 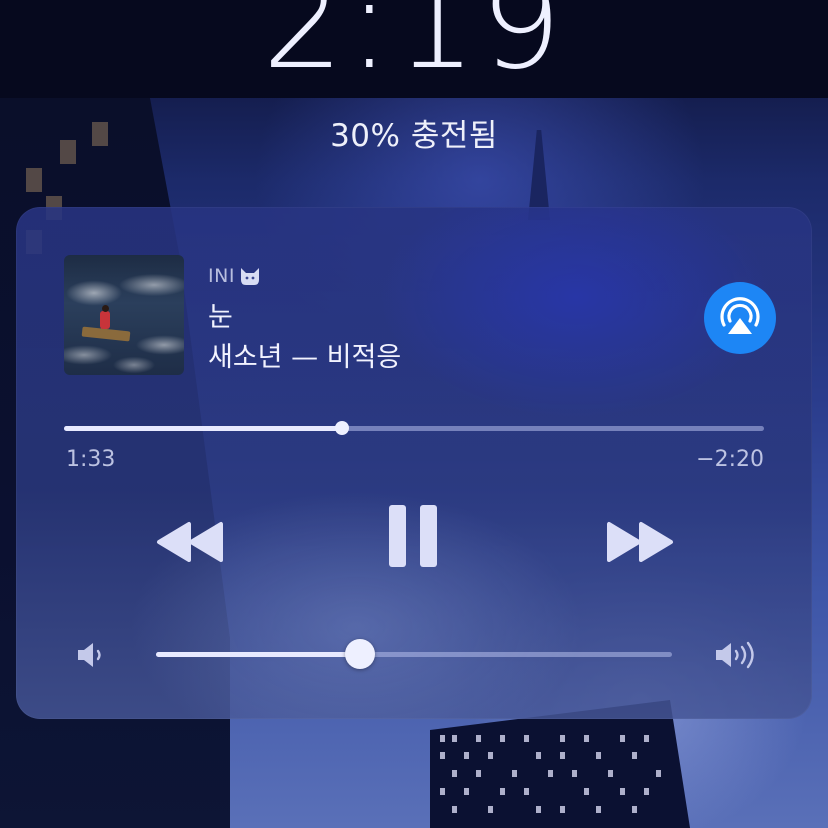 I want to click on airplay-icon, so click(x=740, y=315).